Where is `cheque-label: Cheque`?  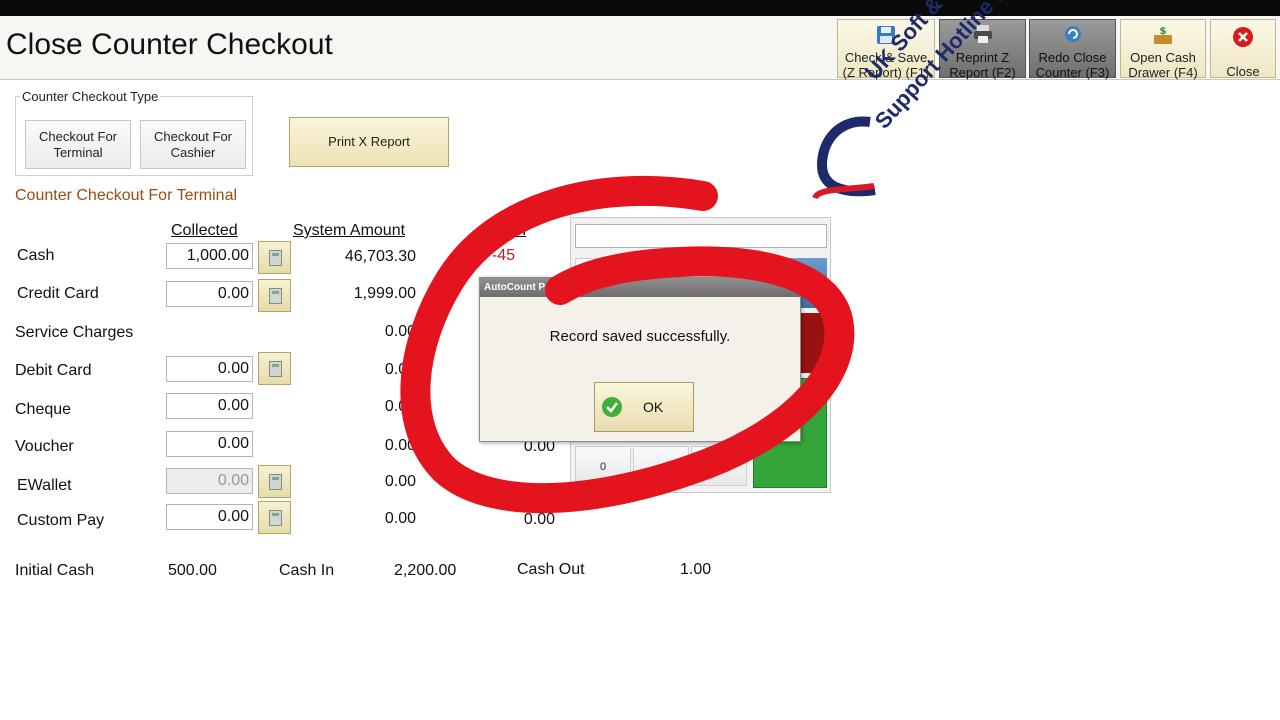 cheque-label: Cheque is located at coordinates (43, 409).